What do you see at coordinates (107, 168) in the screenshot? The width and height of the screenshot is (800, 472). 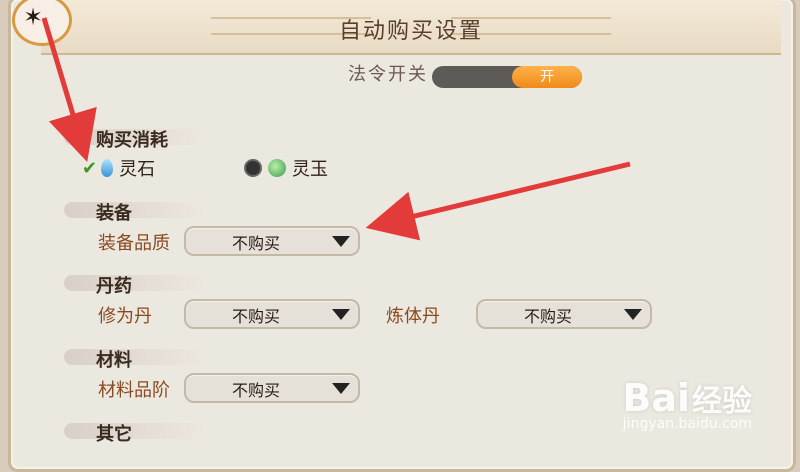 I see `spirit-stone-icon` at bounding box center [107, 168].